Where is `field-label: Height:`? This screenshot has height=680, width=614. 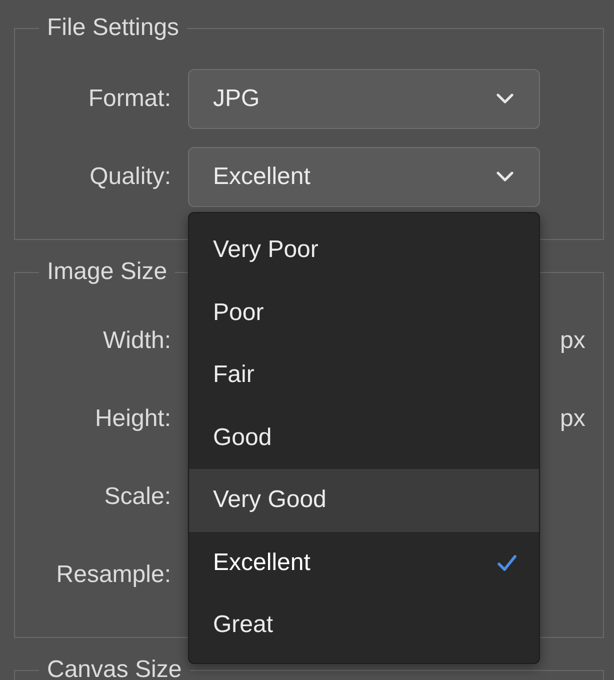
field-label: Height: is located at coordinates (132, 419).